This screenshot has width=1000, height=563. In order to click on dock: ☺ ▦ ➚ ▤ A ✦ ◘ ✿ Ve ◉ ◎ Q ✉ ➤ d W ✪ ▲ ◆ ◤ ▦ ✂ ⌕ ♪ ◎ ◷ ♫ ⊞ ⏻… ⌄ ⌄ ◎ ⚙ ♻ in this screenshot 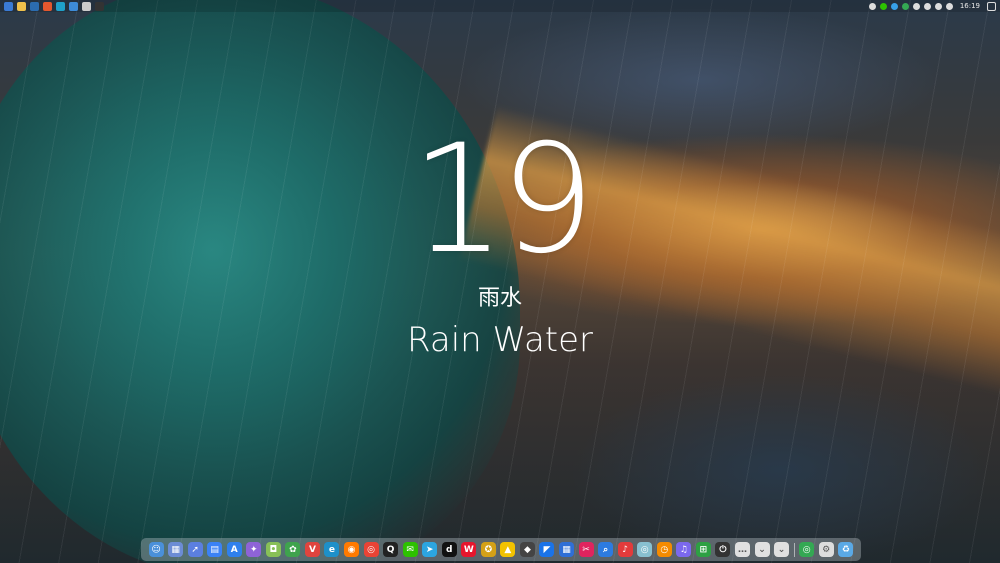, I will do `click(501, 549)`.